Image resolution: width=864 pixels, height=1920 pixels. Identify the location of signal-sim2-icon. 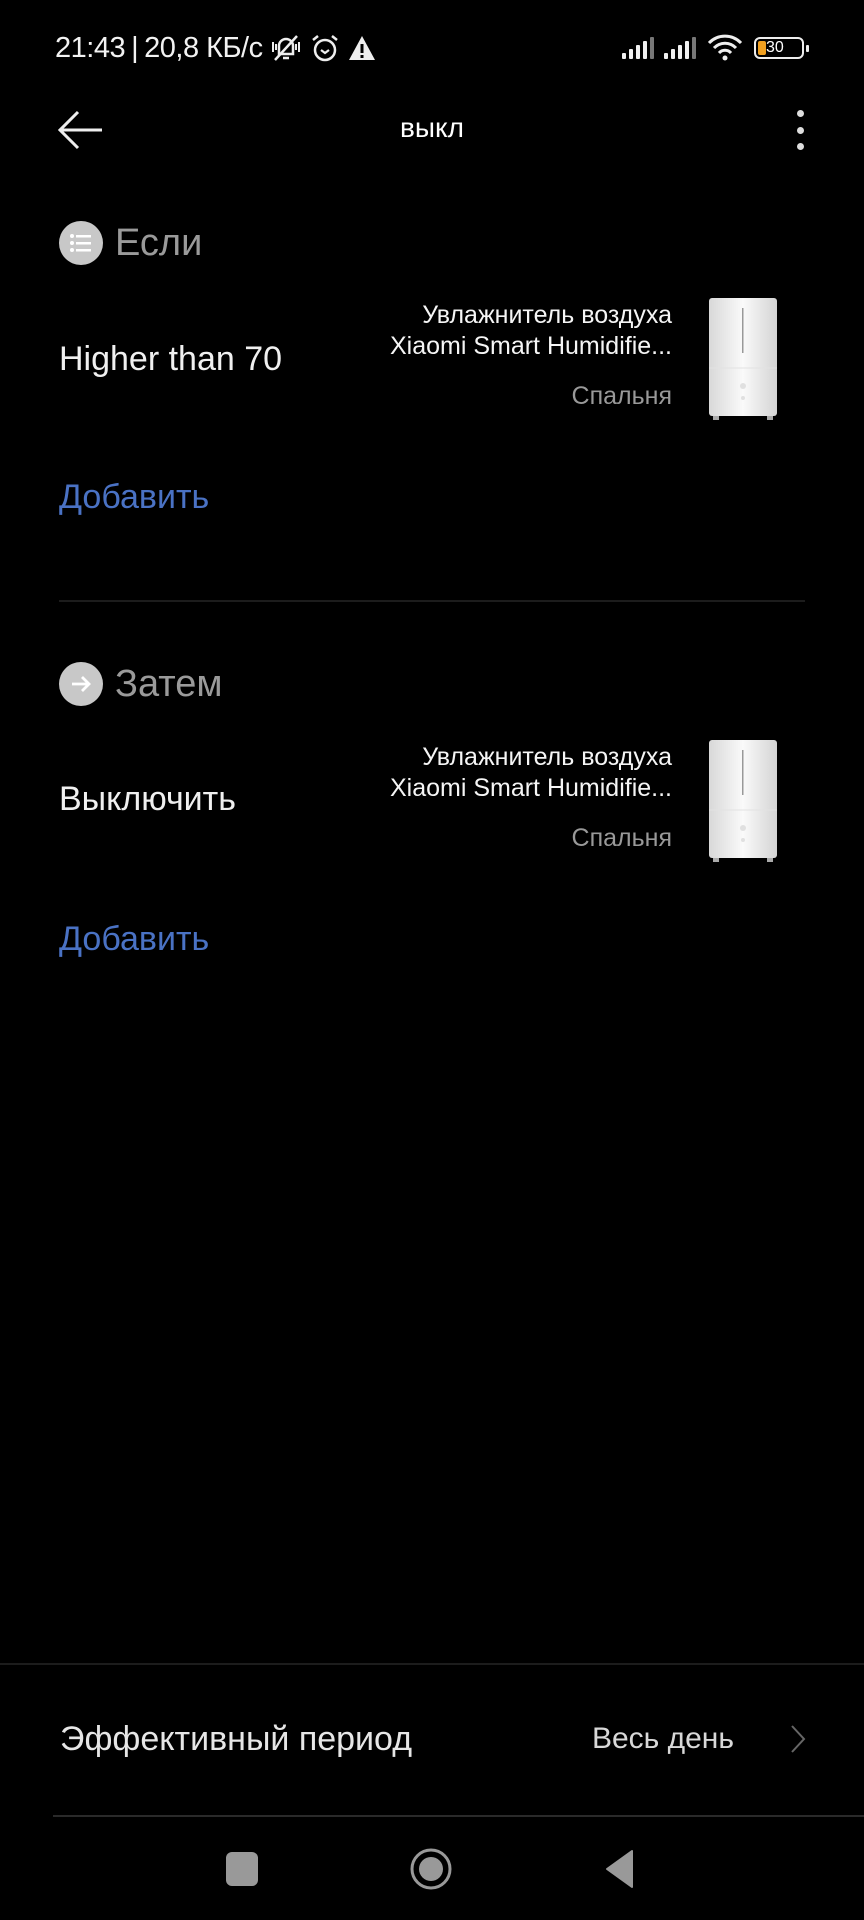
(680, 48).